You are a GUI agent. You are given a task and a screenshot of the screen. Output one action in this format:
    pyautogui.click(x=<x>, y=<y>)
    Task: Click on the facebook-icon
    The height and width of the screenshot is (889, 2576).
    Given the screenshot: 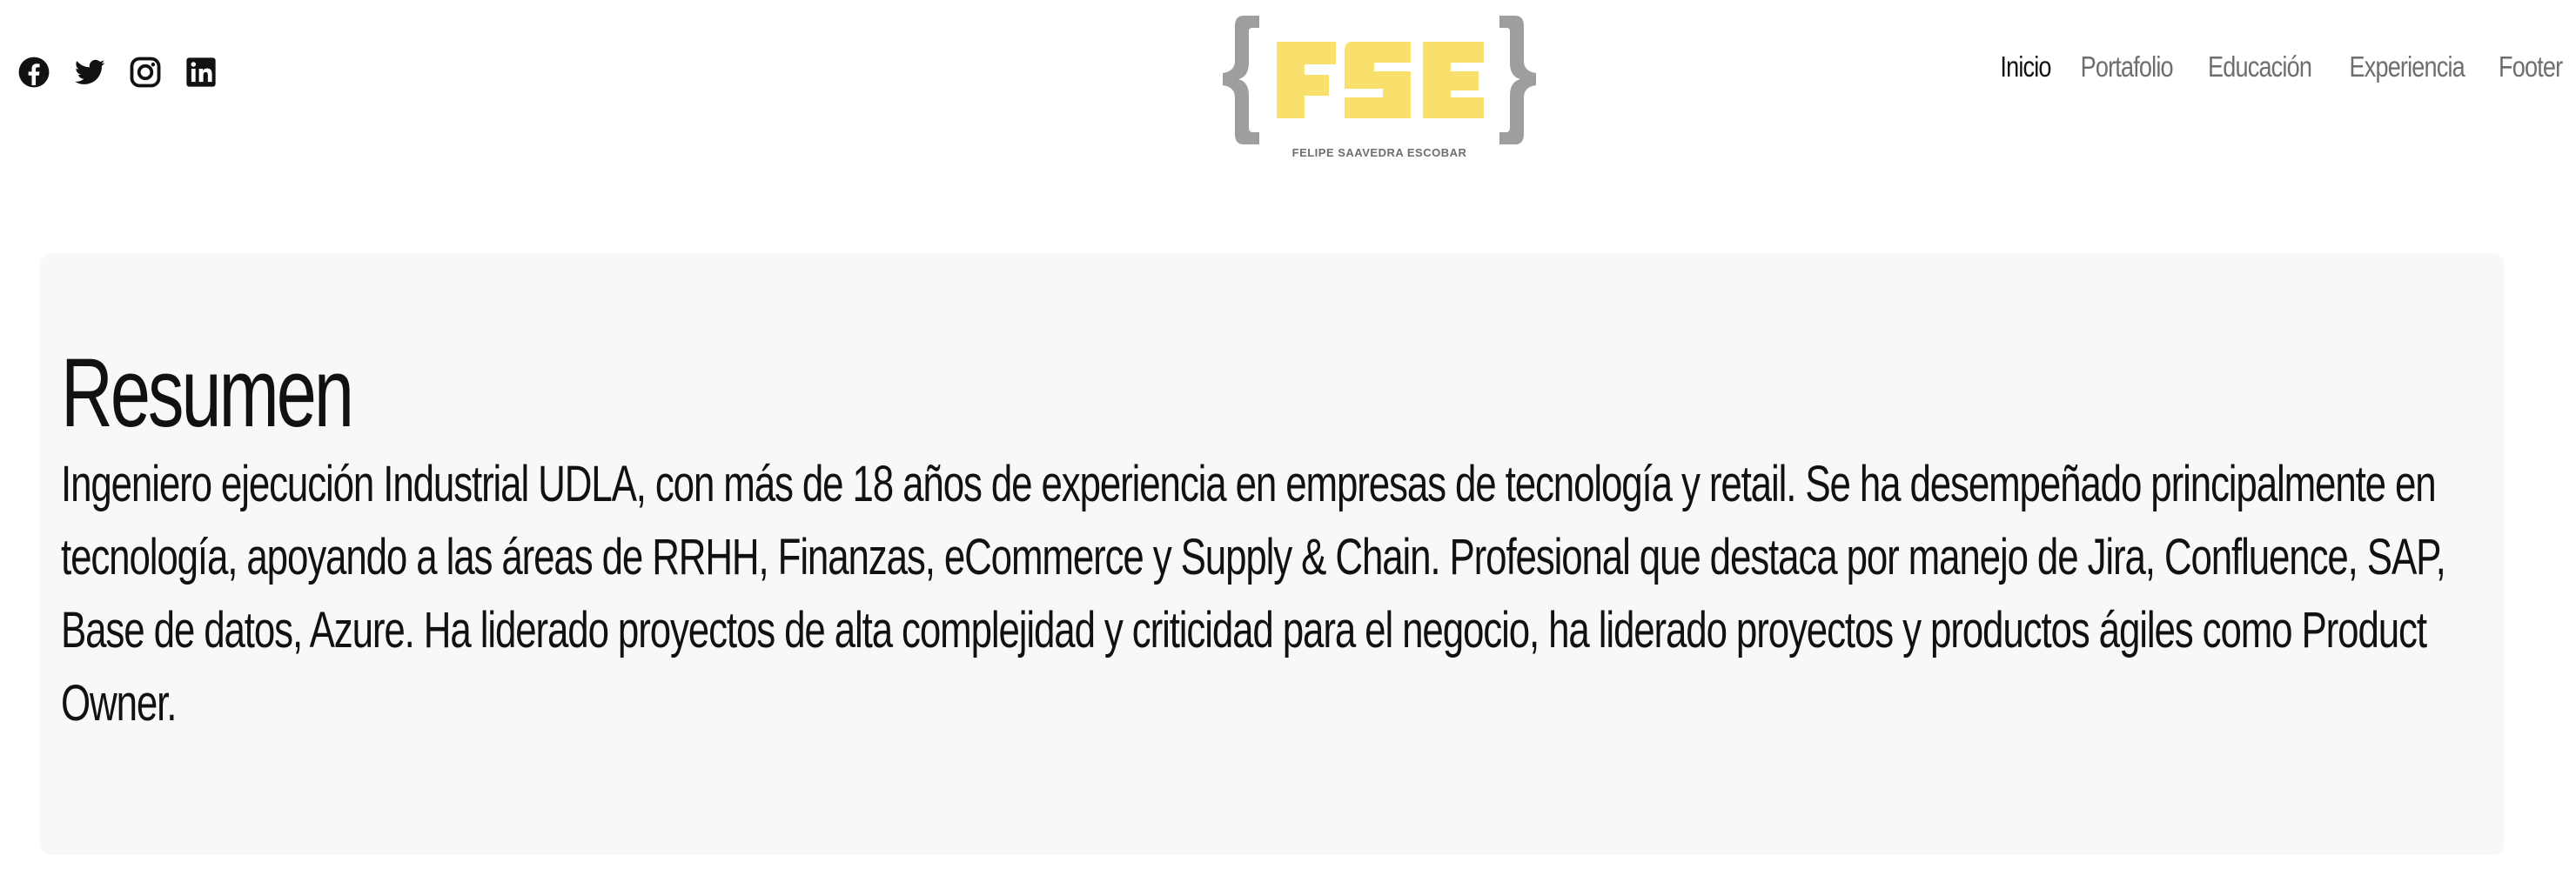 What is the action you would take?
    pyautogui.click(x=34, y=72)
    